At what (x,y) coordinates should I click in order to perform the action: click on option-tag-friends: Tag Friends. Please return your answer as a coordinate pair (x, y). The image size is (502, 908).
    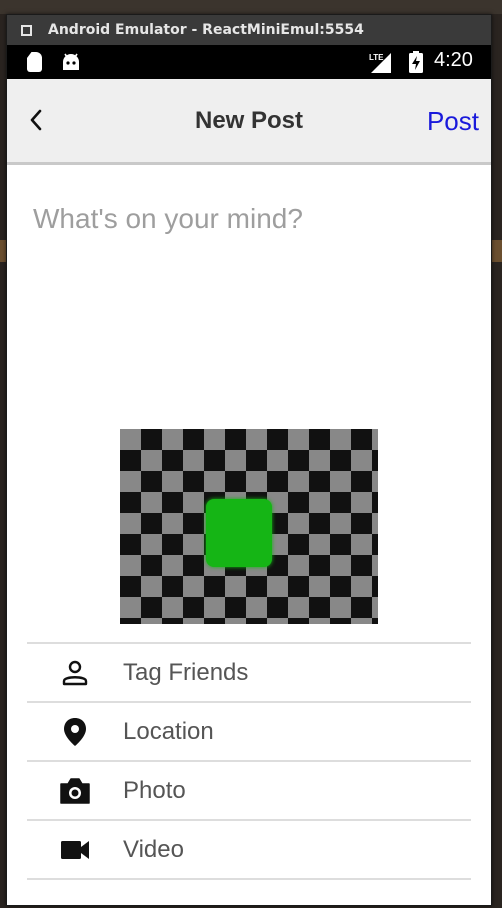
    Looking at the image, I should click on (249, 673).